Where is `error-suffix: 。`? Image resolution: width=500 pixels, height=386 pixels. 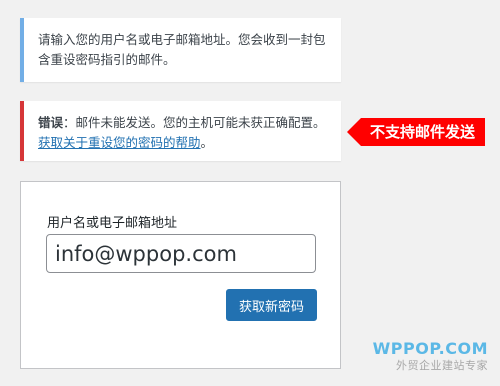
error-suffix: 。 is located at coordinates (207, 142).